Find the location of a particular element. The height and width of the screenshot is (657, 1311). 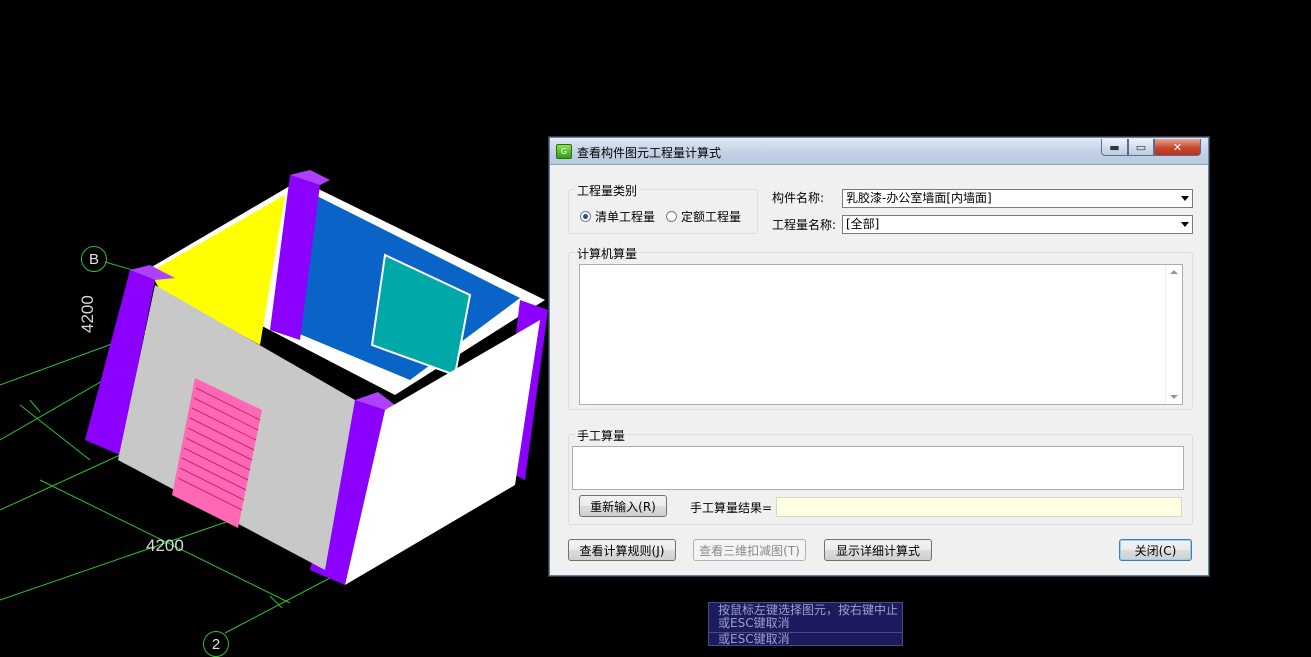

radio-bill-quantity-dot is located at coordinates (585, 216).